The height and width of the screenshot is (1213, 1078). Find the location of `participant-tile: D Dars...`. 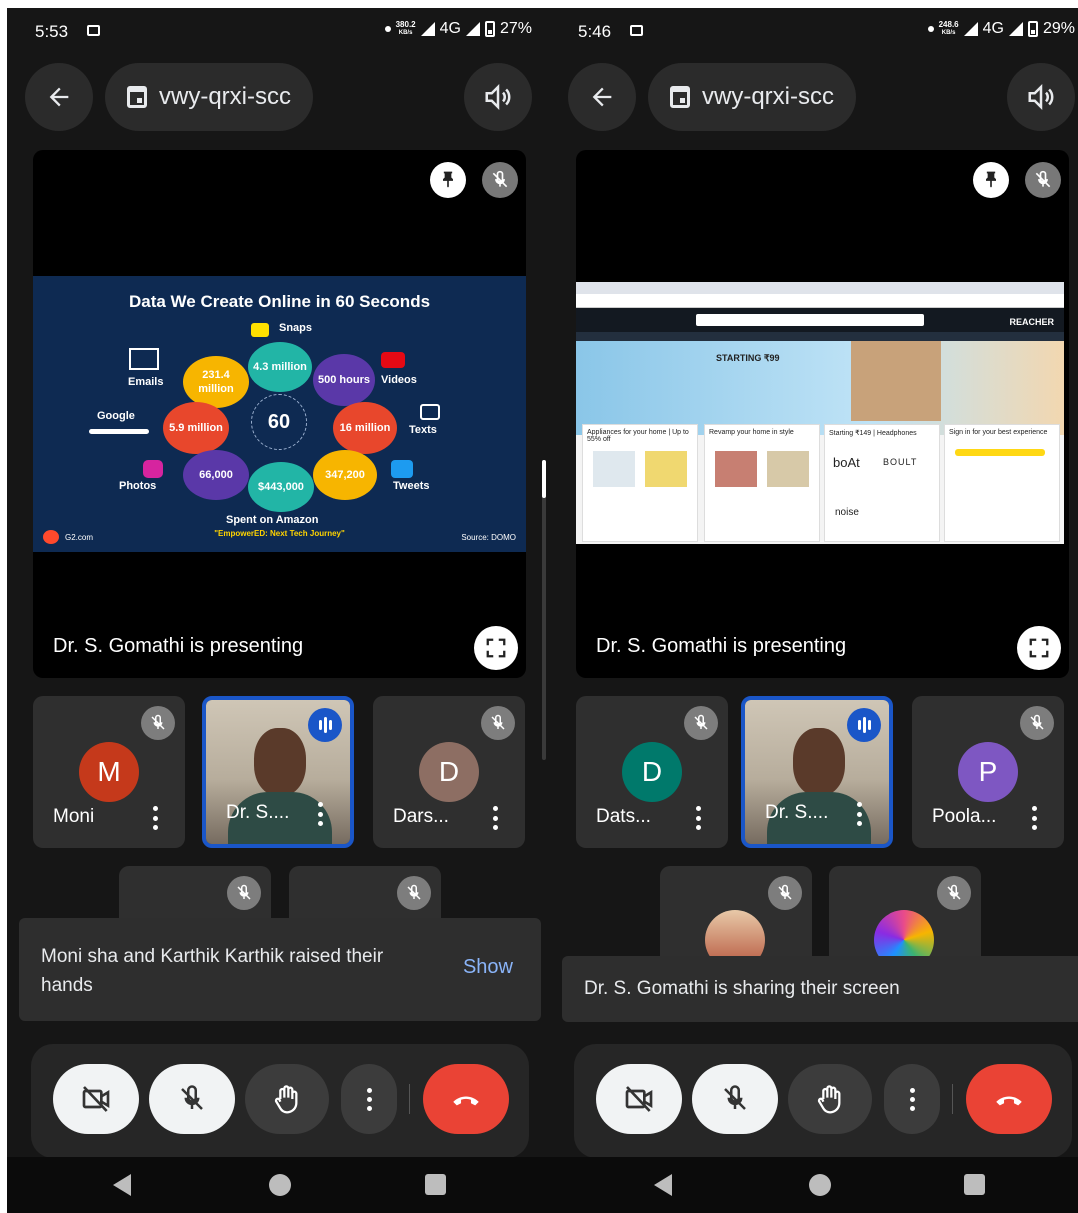

participant-tile: D Dars... is located at coordinates (449, 772).